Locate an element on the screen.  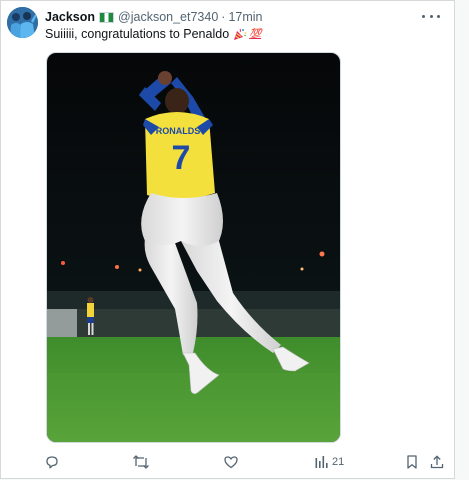
tweet-text: Suiiiii, congratulations to Penaldo 💯 is located at coordinates (153, 34).